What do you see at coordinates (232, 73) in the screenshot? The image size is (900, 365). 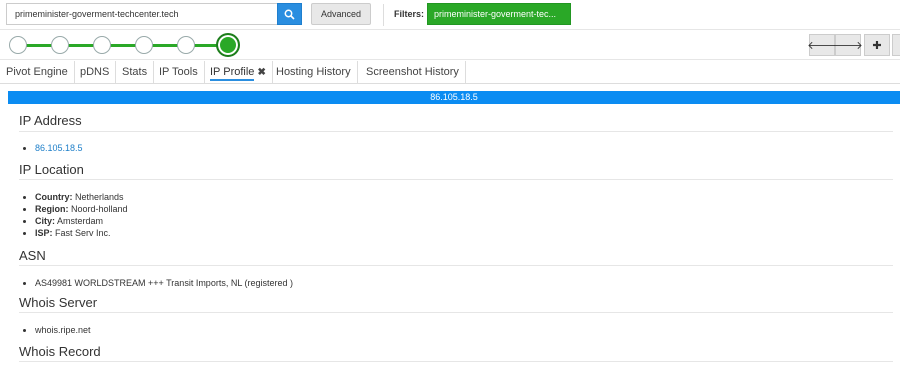 I see `tab-label: IP Profile` at bounding box center [232, 73].